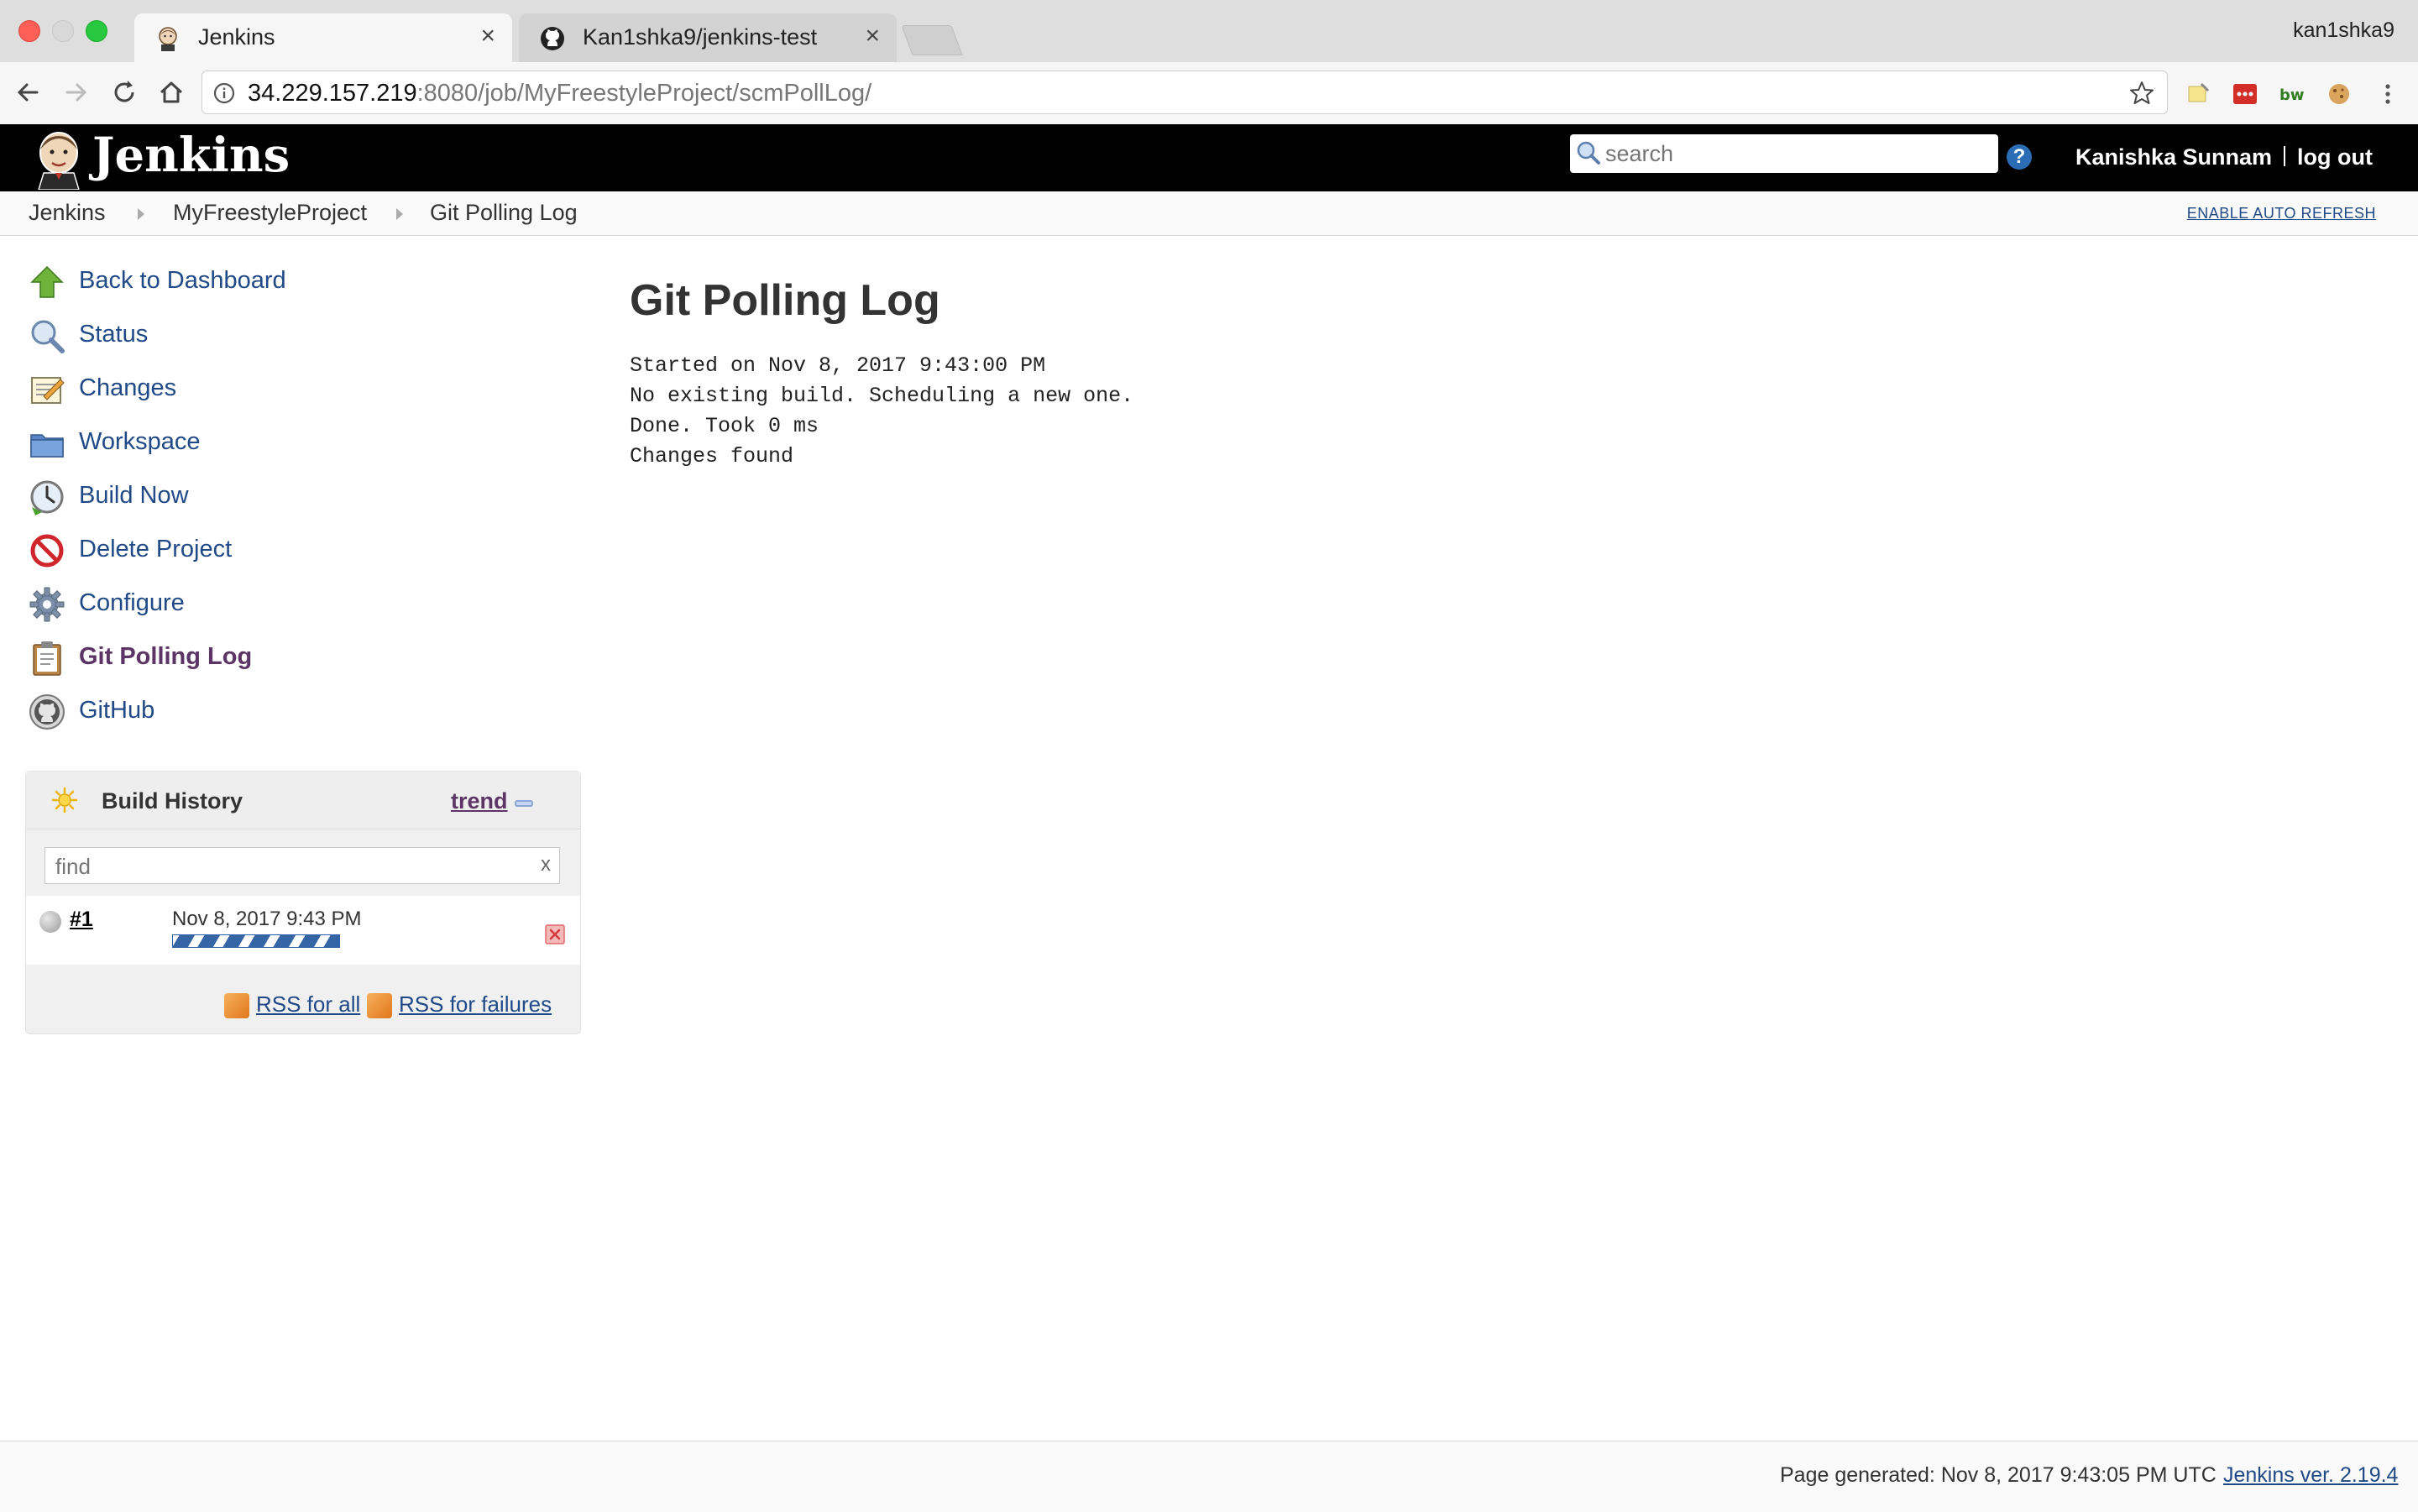 Image resolution: width=2418 pixels, height=1512 pixels. Describe the element at coordinates (28, 92) in the screenshot. I see `back-arrow-icon` at that location.